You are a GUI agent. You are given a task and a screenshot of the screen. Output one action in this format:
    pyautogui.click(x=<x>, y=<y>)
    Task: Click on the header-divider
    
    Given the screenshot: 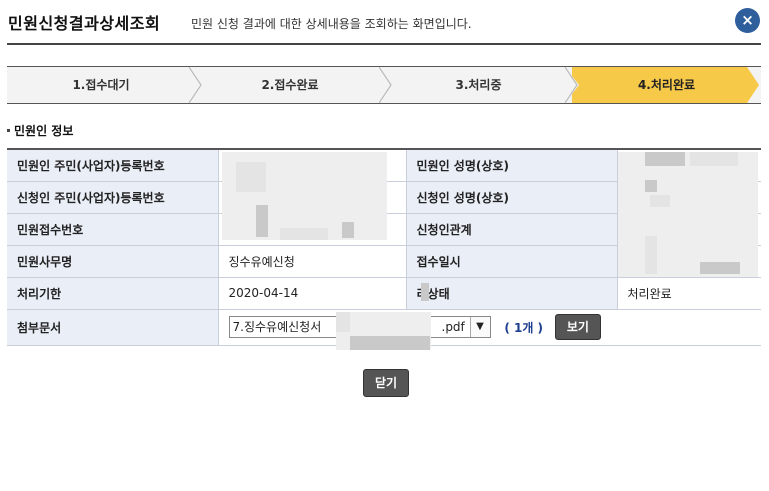 What is the action you would take?
    pyautogui.click(x=384, y=44)
    